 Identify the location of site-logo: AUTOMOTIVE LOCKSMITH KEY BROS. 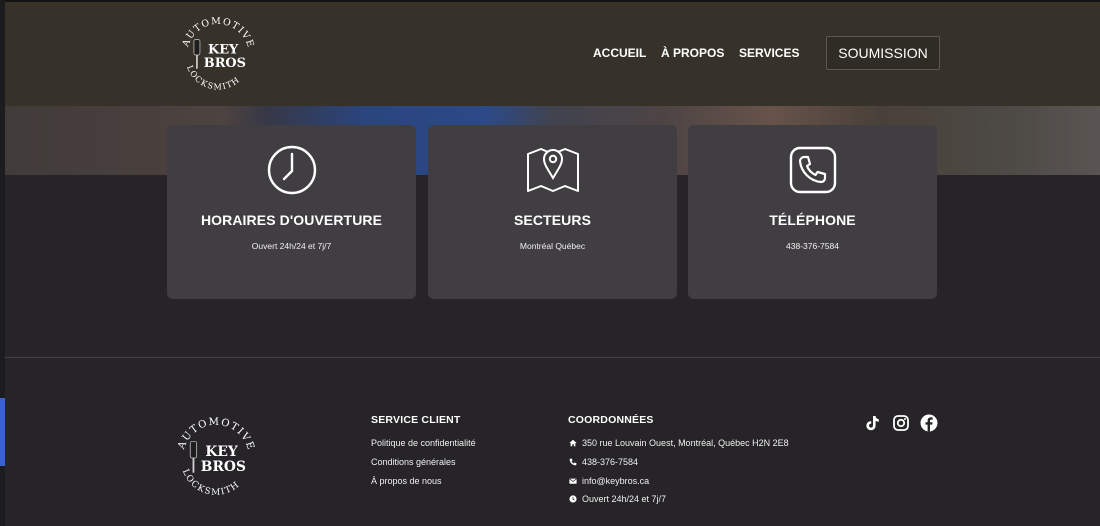
(218, 55).